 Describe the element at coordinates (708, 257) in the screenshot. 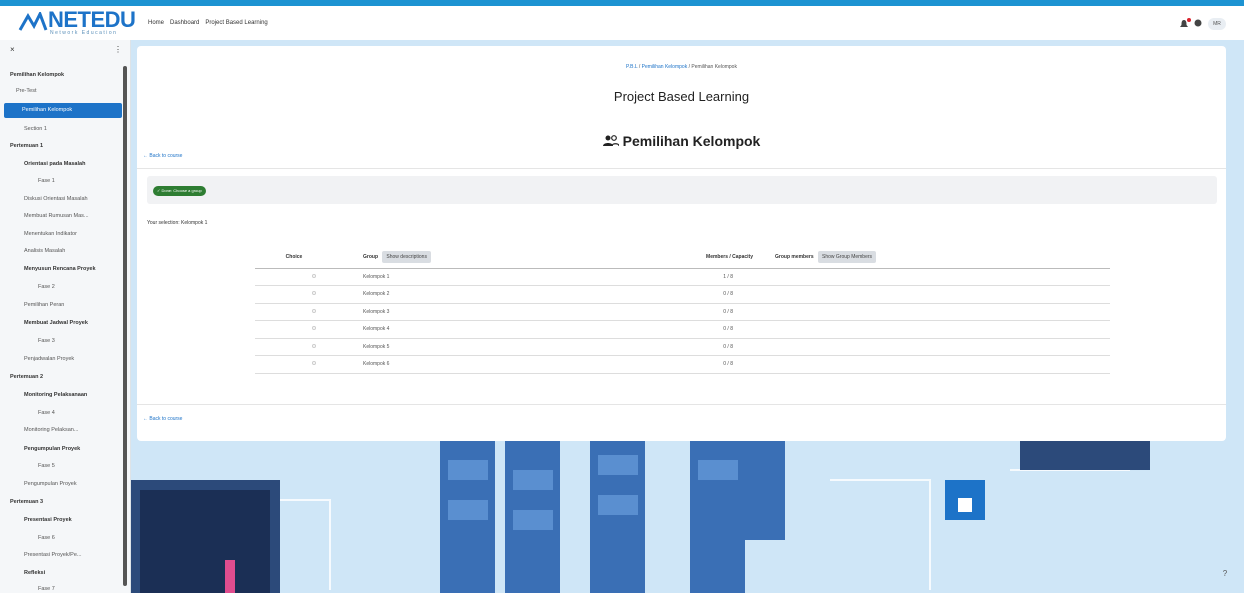

I see `col-header-capacity: Members / Capacity` at that location.